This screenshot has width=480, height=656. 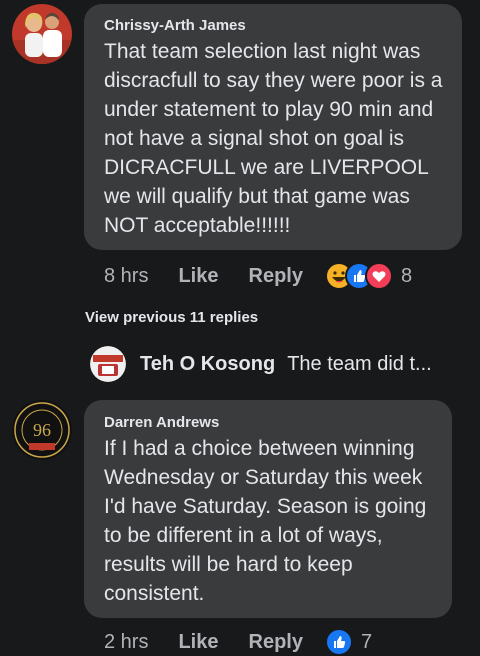 I want to click on comment-author: Chrissy-Arth James, so click(x=274, y=25).